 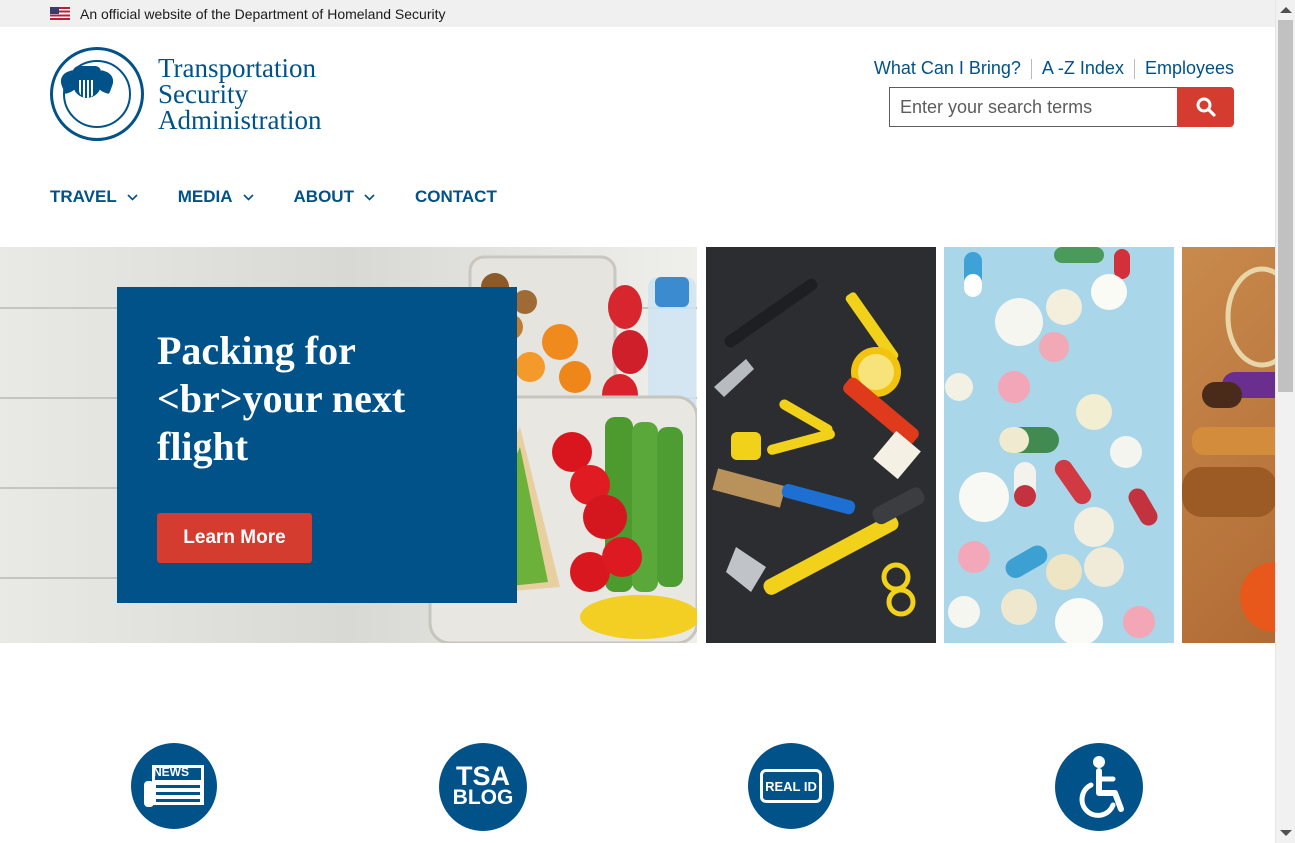 I want to click on nav-contact: CONTACT, so click(x=456, y=197).